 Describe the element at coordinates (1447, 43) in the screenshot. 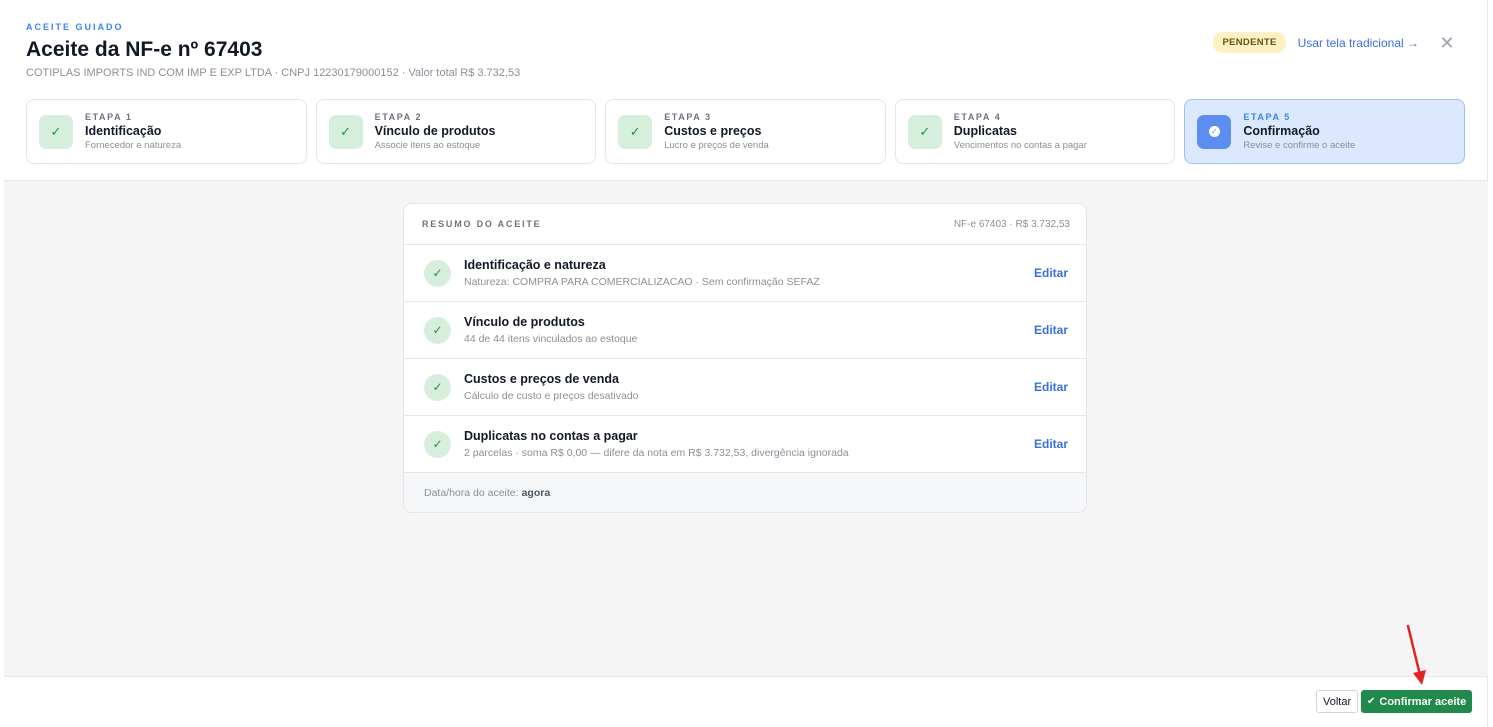

I see `close-icon: ✕` at that location.